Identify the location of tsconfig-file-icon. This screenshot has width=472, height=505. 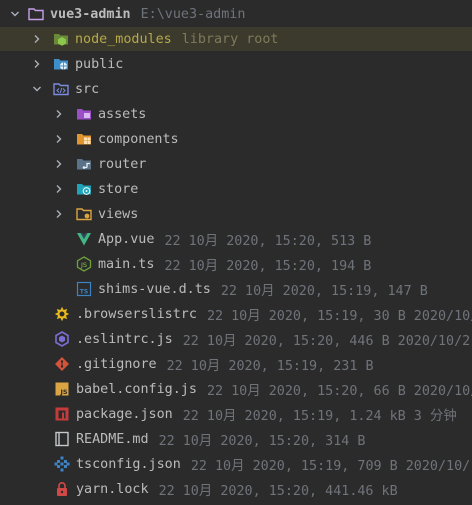
(62, 464).